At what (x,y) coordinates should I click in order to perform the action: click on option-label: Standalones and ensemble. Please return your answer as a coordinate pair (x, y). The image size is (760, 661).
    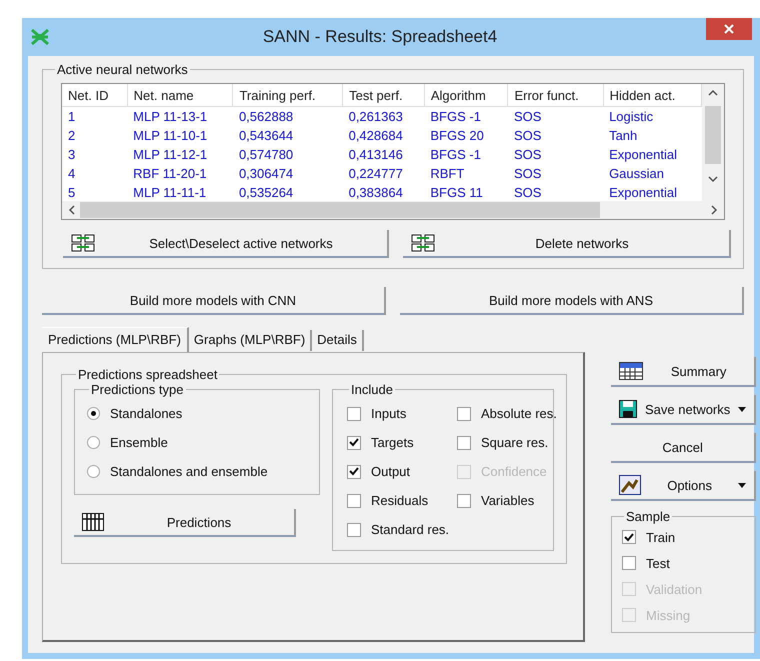
    Looking at the image, I should click on (189, 471).